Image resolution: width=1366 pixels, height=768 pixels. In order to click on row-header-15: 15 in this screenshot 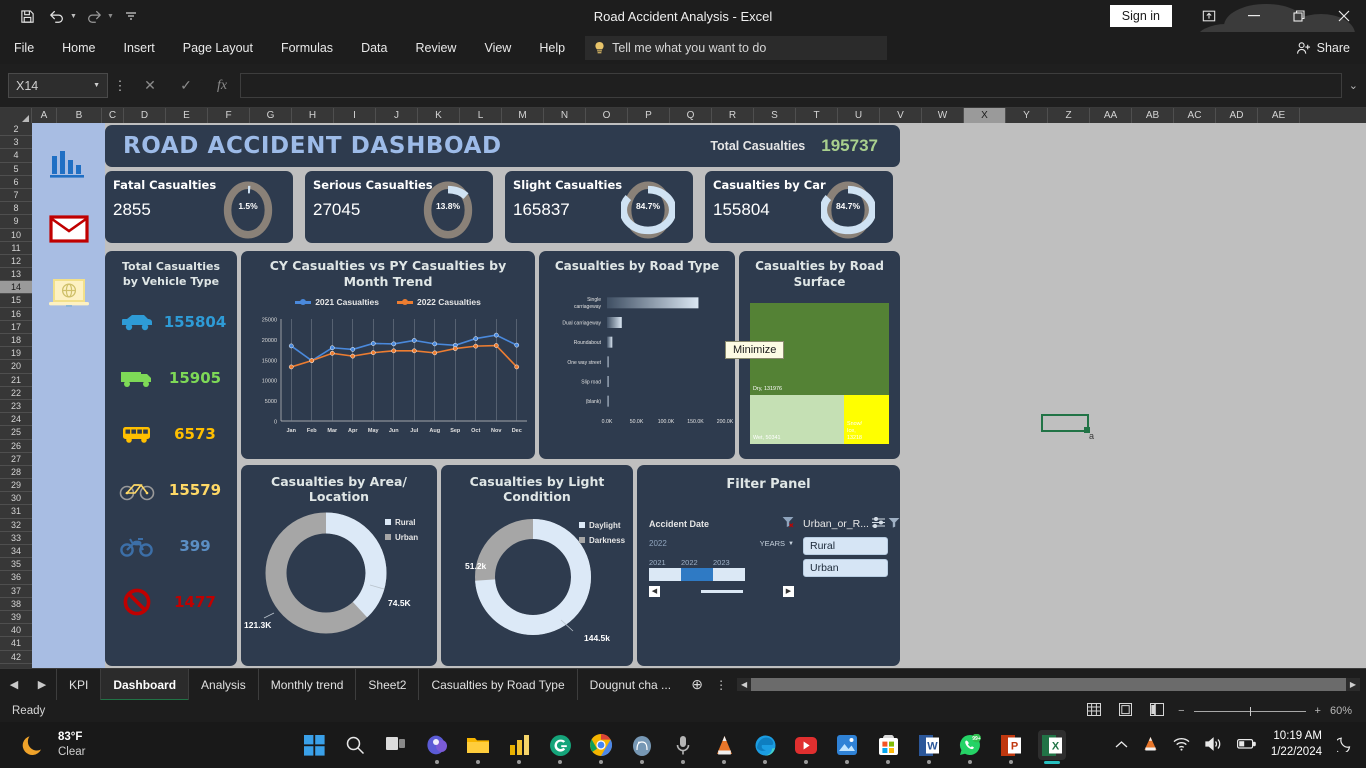, I will do `click(16, 301)`.